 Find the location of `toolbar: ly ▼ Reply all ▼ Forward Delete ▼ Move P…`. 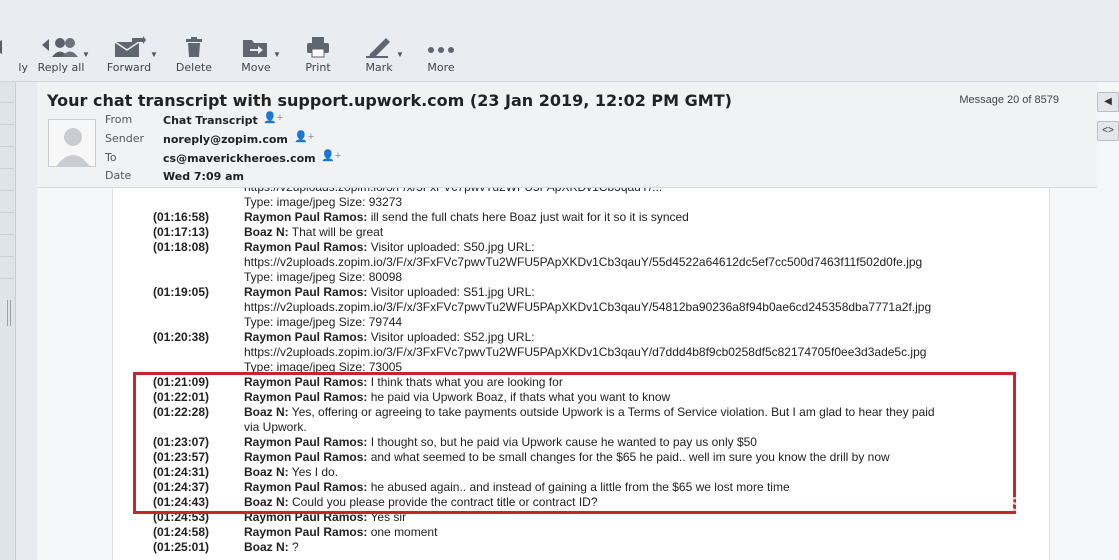

toolbar: ly ▼ Reply all ▼ Forward Delete ▼ Move P… is located at coordinates (559, 41).